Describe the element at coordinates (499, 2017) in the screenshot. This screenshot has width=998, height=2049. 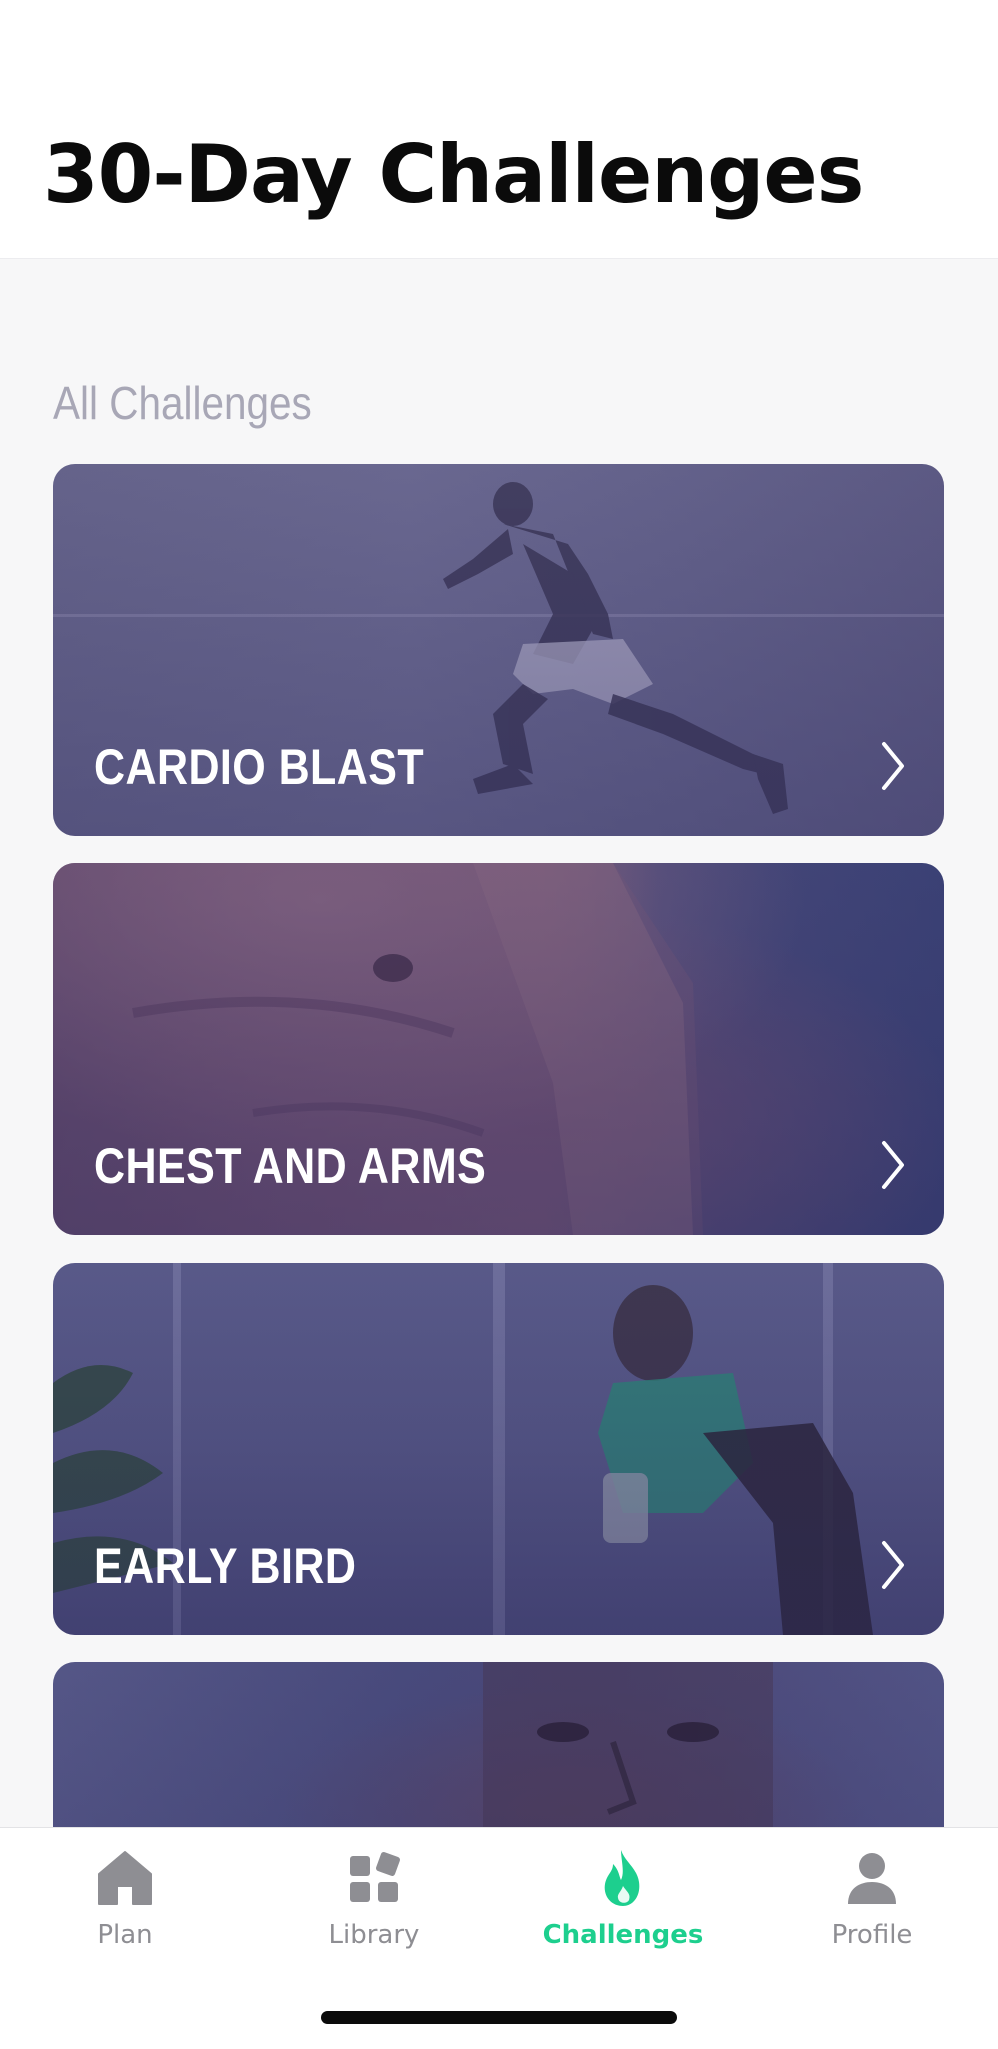
I see `home-indicator` at that location.